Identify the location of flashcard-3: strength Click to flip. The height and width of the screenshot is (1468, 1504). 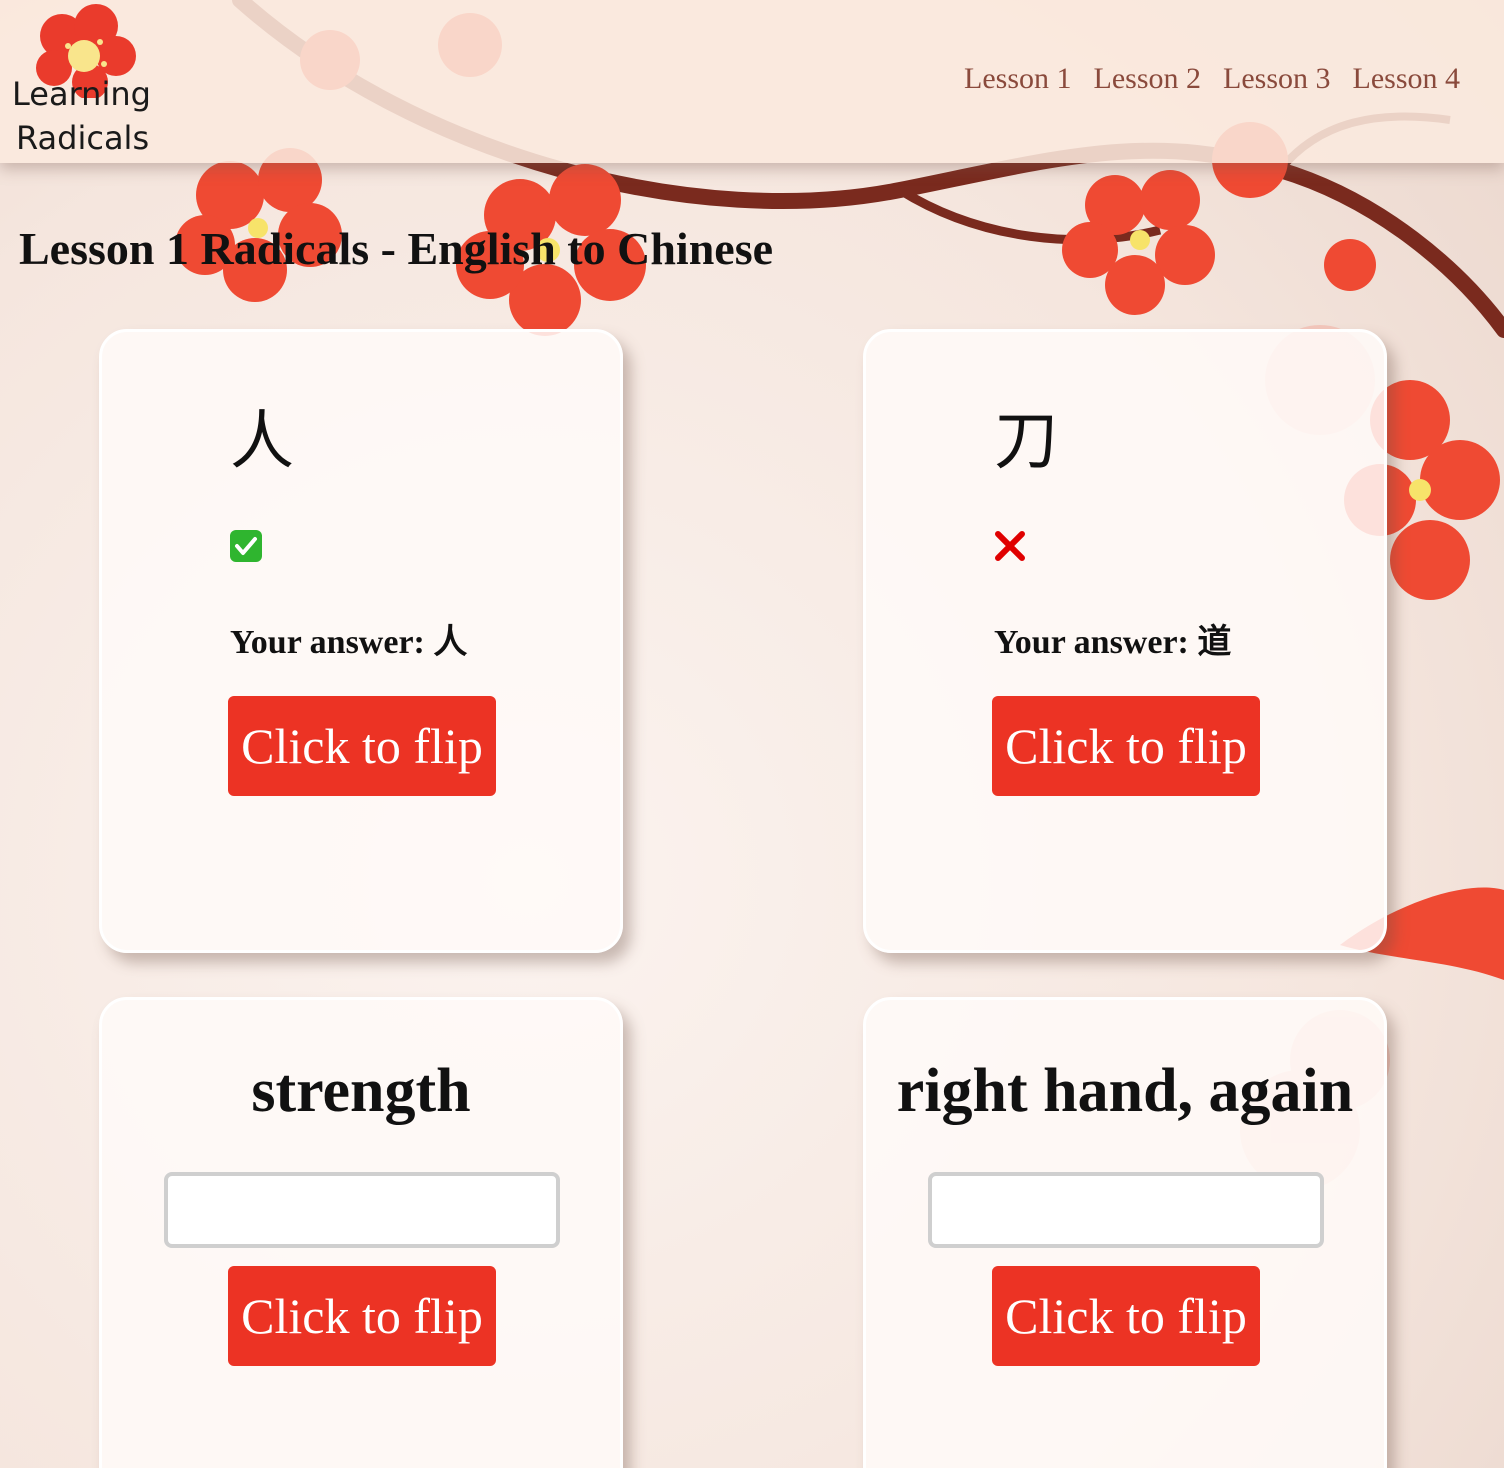
(361, 1232).